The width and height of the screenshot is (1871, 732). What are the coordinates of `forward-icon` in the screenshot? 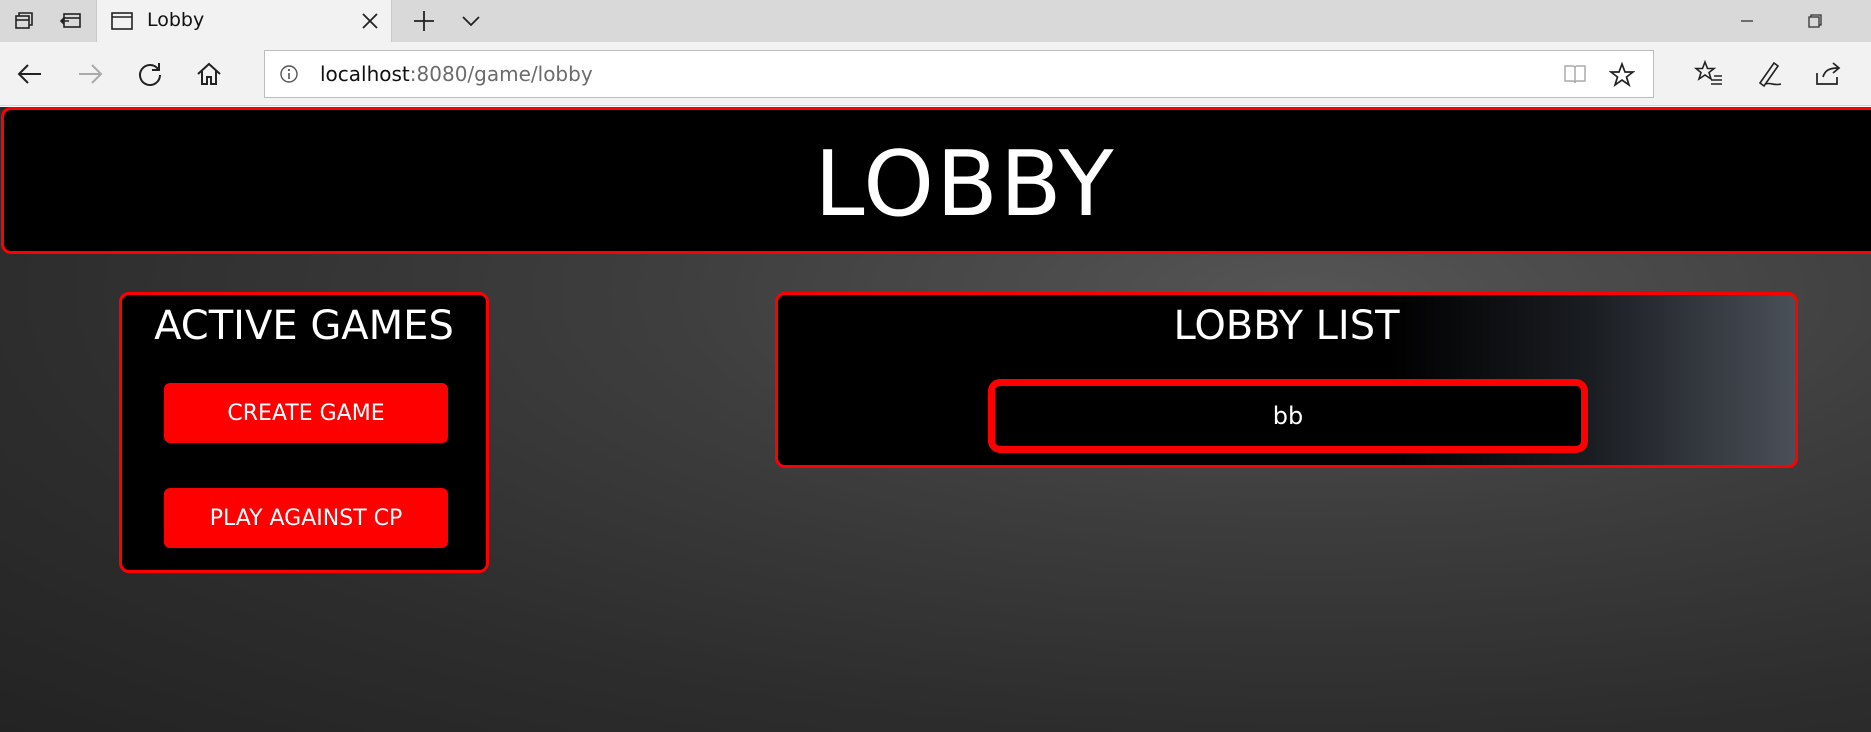 It's located at (90, 74).